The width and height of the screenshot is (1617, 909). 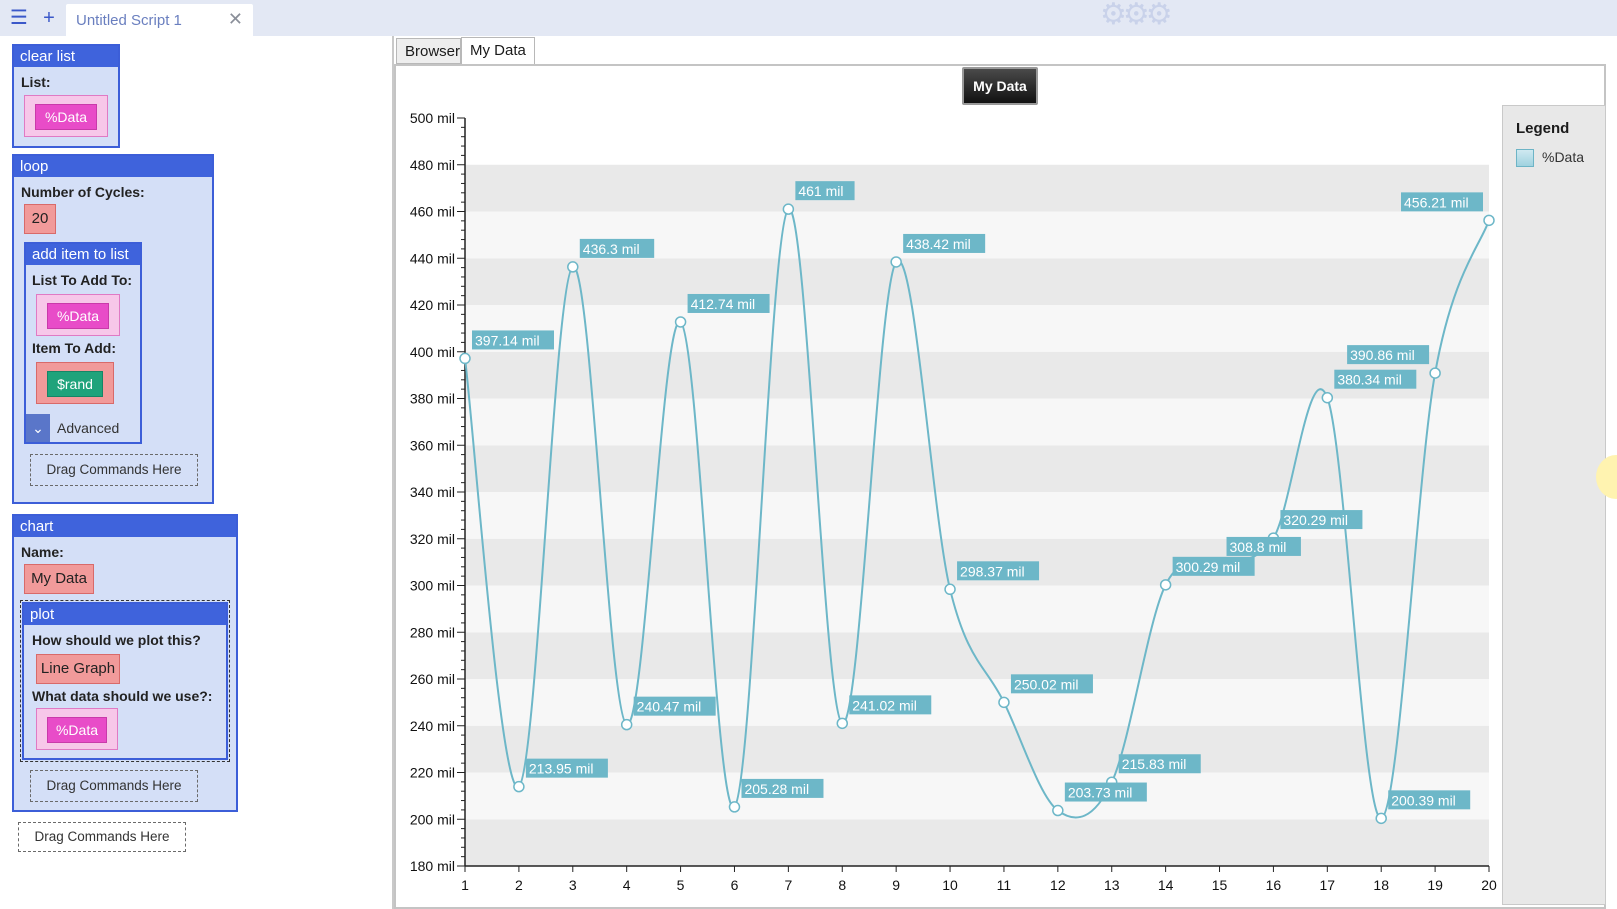 I want to click on data-label: 380.34 mil, so click(x=1375, y=379).